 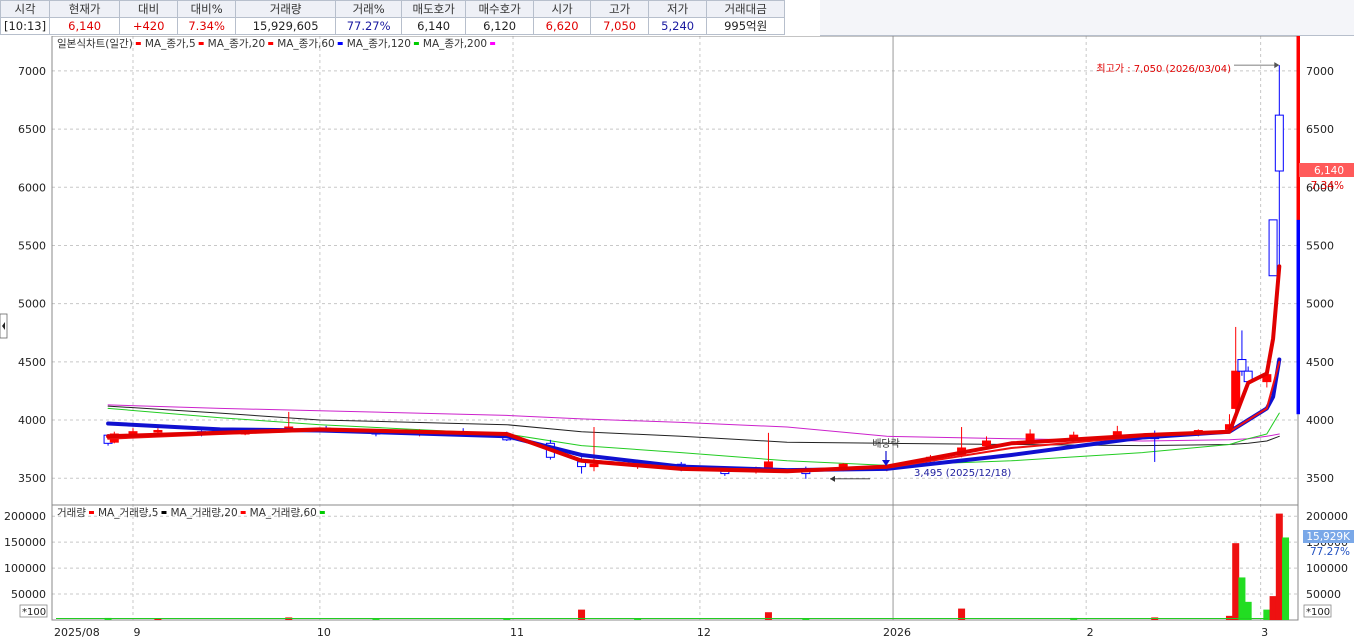 What do you see at coordinates (1327, 516) in the screenshot?
I see `volume-tick-label-right: 200000` at bounding box center [1327, 516].